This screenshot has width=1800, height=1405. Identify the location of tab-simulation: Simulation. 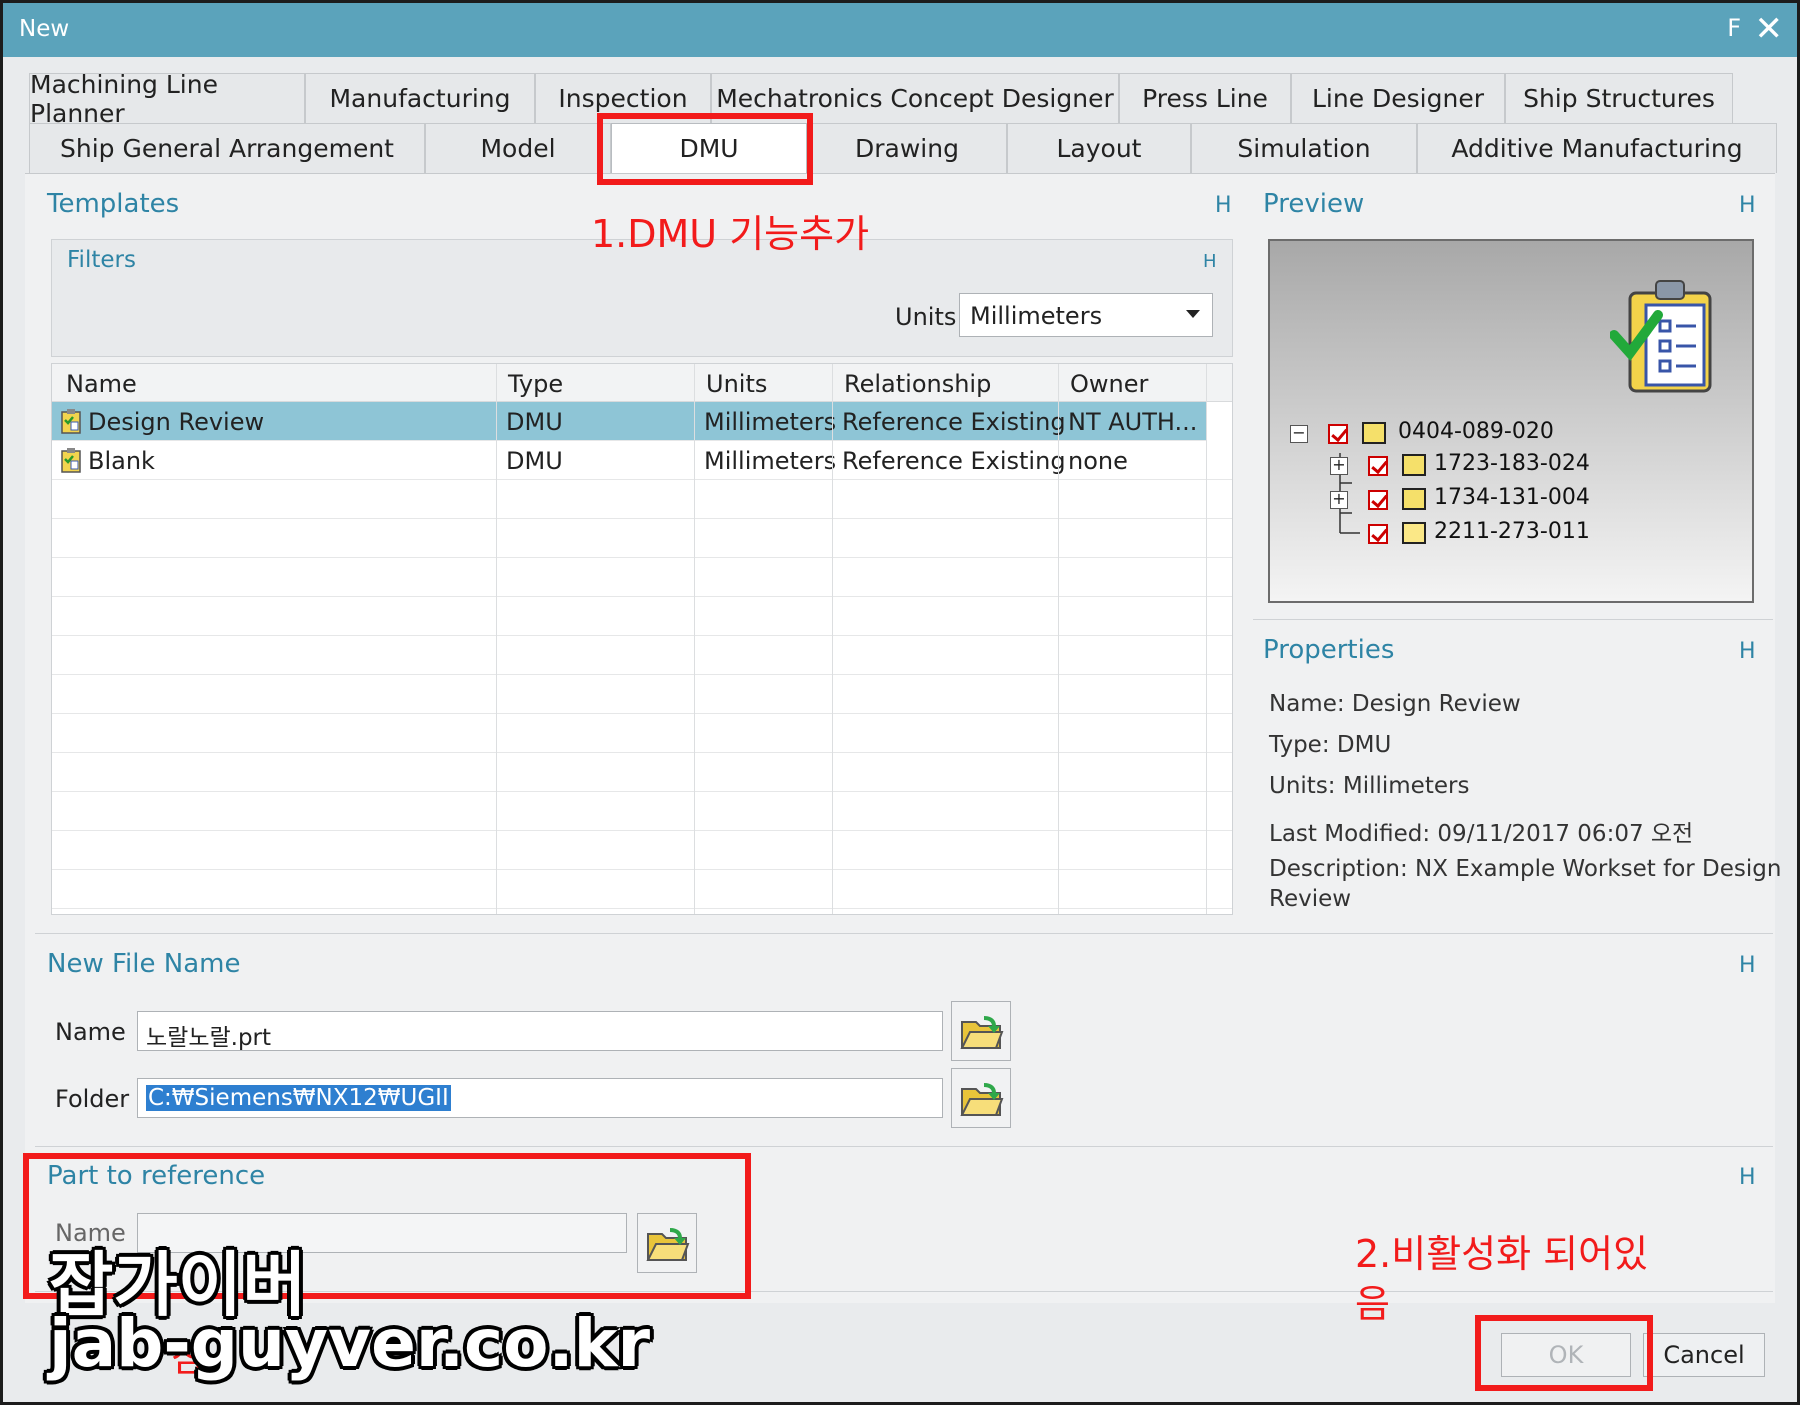
(1304, 148).